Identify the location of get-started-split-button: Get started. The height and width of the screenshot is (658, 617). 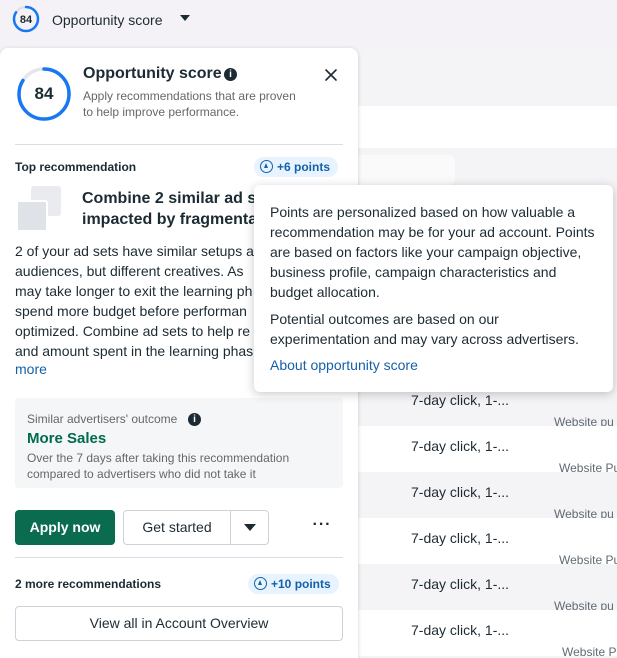
(196, 527).